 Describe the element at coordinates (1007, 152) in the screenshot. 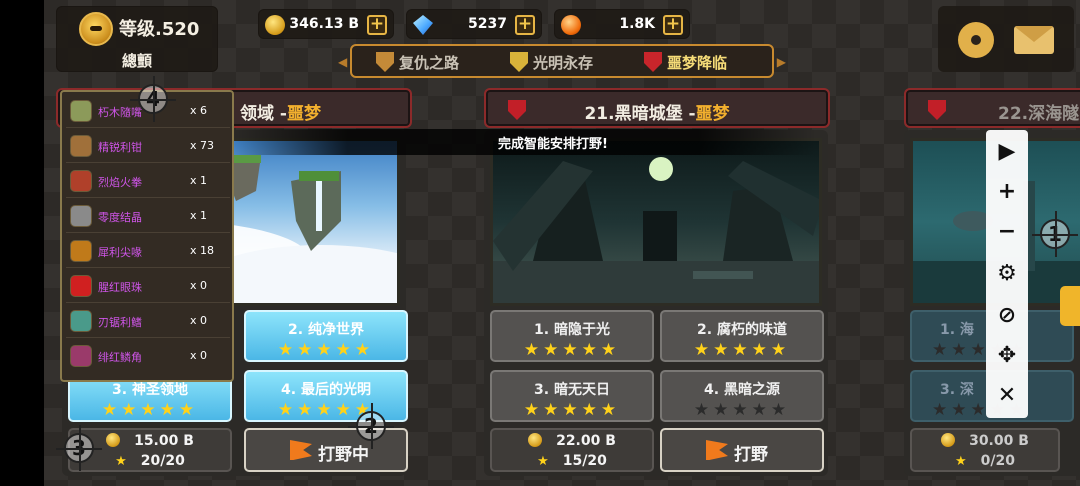

I see `play-icon: ▶` at that location.